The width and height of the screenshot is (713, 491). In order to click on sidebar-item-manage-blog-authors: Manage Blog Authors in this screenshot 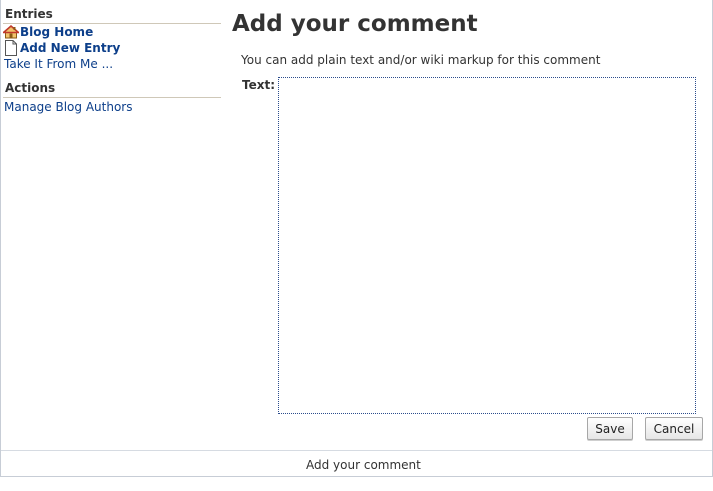, I will do `click(112, 107)`.